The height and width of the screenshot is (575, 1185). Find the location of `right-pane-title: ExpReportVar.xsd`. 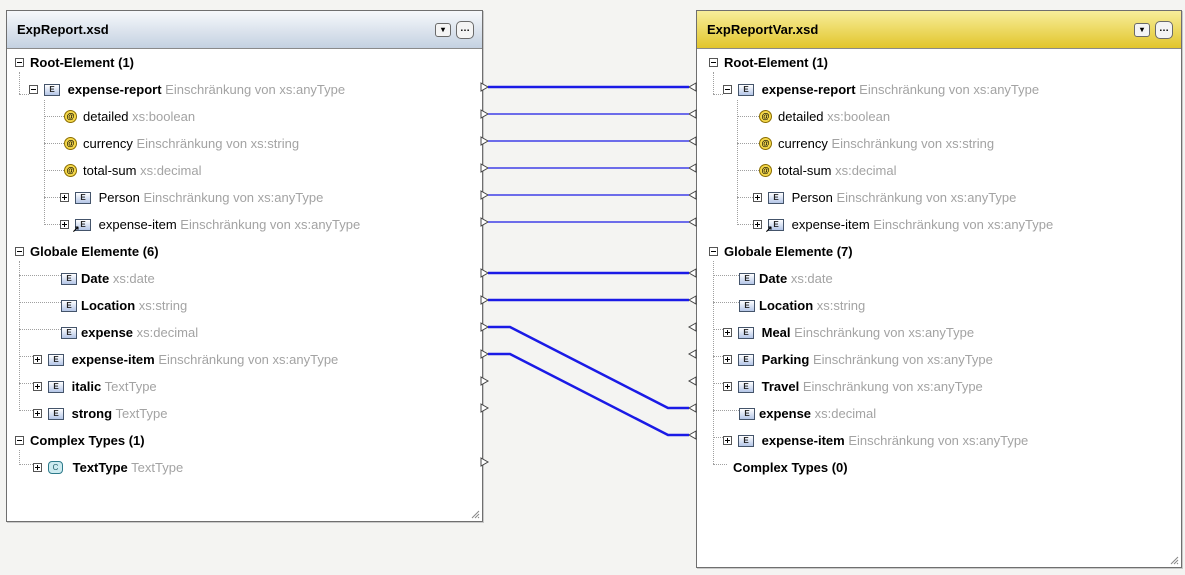

right-pane-title: ExpReportVar.xsd is located at coordinates (763, 29).